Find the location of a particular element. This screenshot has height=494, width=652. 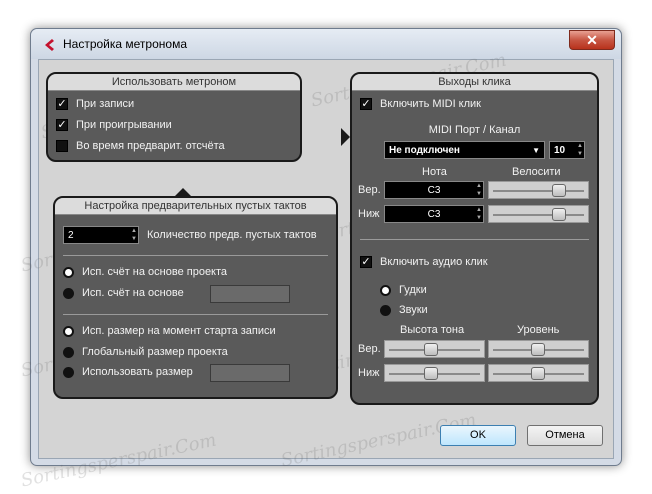

high-note-field: C3 ▲ ▼ is located at coordinates (434, 190).